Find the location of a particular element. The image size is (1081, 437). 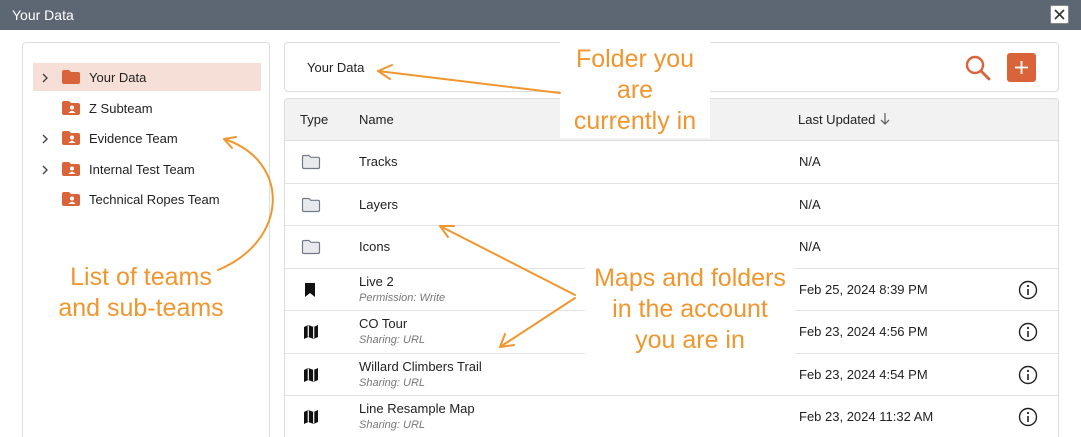

annotation-teams: List of teams and sub-teams is located at coordinates (141, 294).